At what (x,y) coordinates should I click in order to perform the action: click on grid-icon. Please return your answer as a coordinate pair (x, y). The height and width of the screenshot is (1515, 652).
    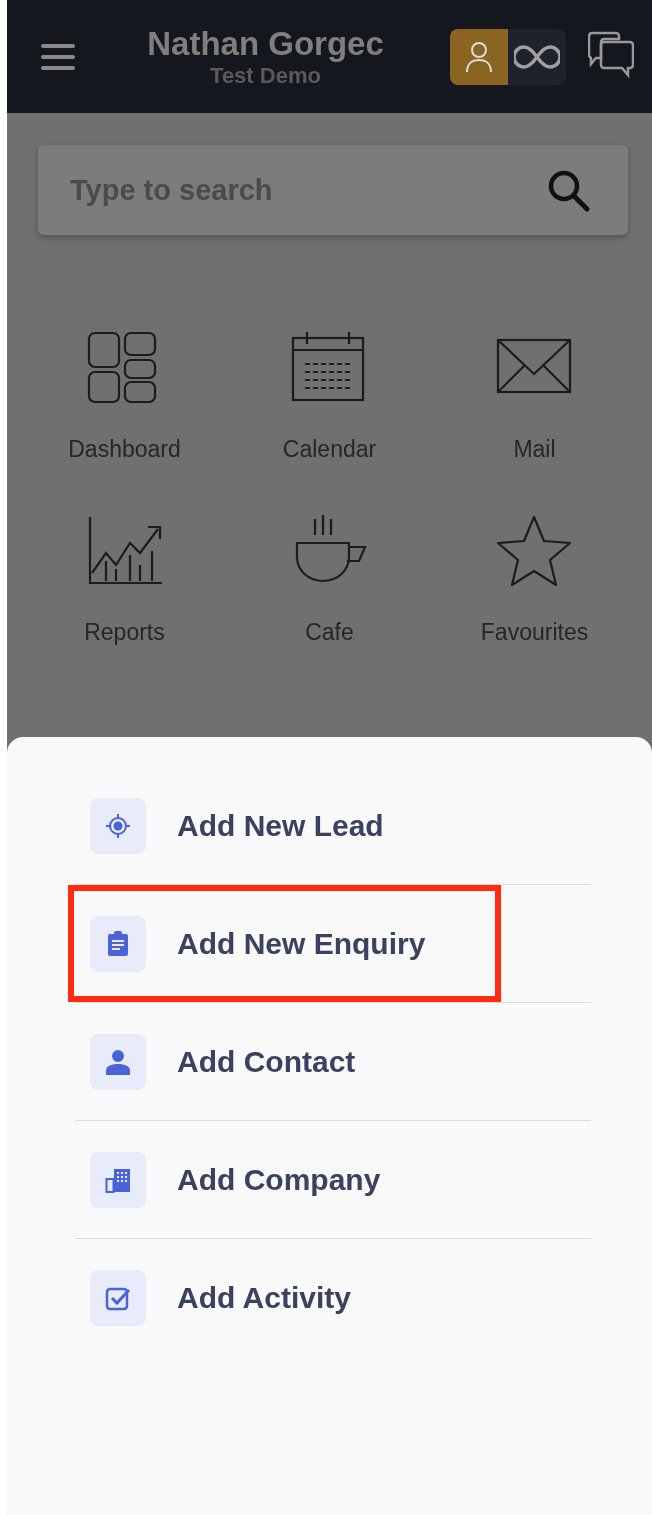
    Looking at the image, I should click on (121, 367).